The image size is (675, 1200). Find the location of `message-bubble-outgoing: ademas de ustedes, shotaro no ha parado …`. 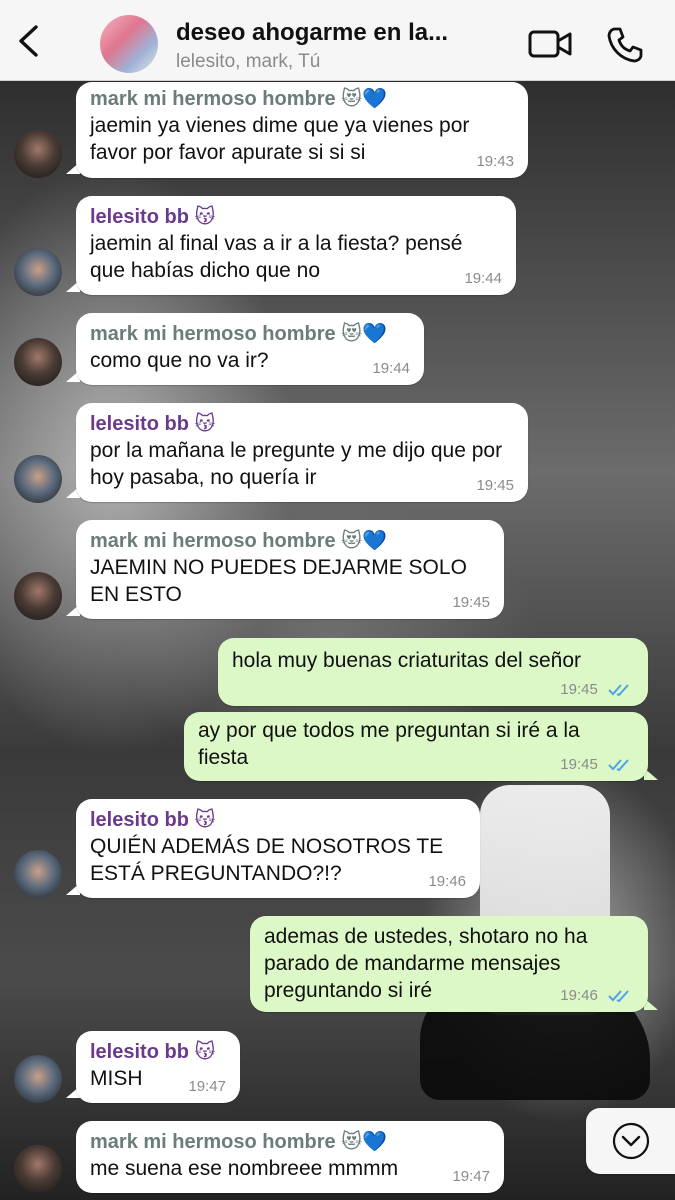

message-bubble-outgoing: ademas de ustedes, shotaro no ha parado … is located at coordinates (449, 964).